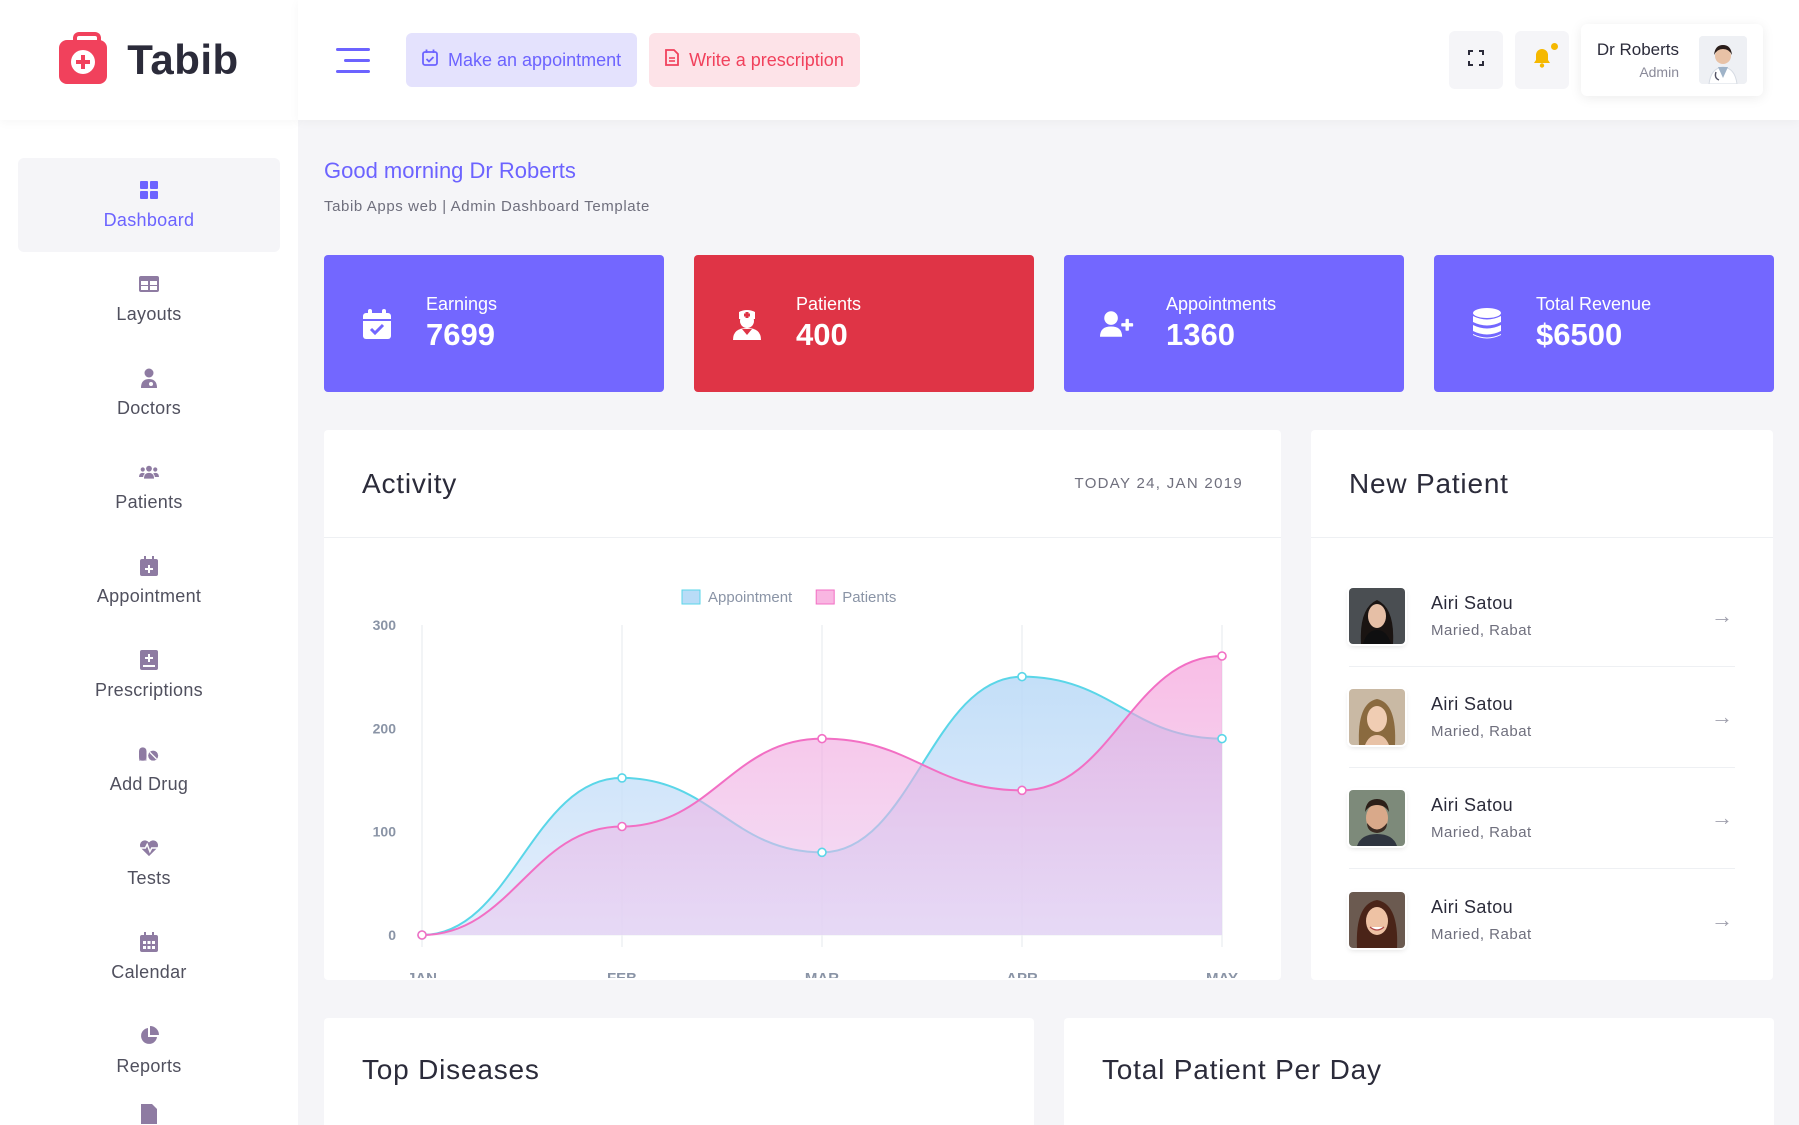 The width and height of the screenshot is (1799, 1125). What do you see at coordinates (149, 1051) in the screenshot?
I see `sidebar-item-reports: Reports` at bounding box center [149, 1051].